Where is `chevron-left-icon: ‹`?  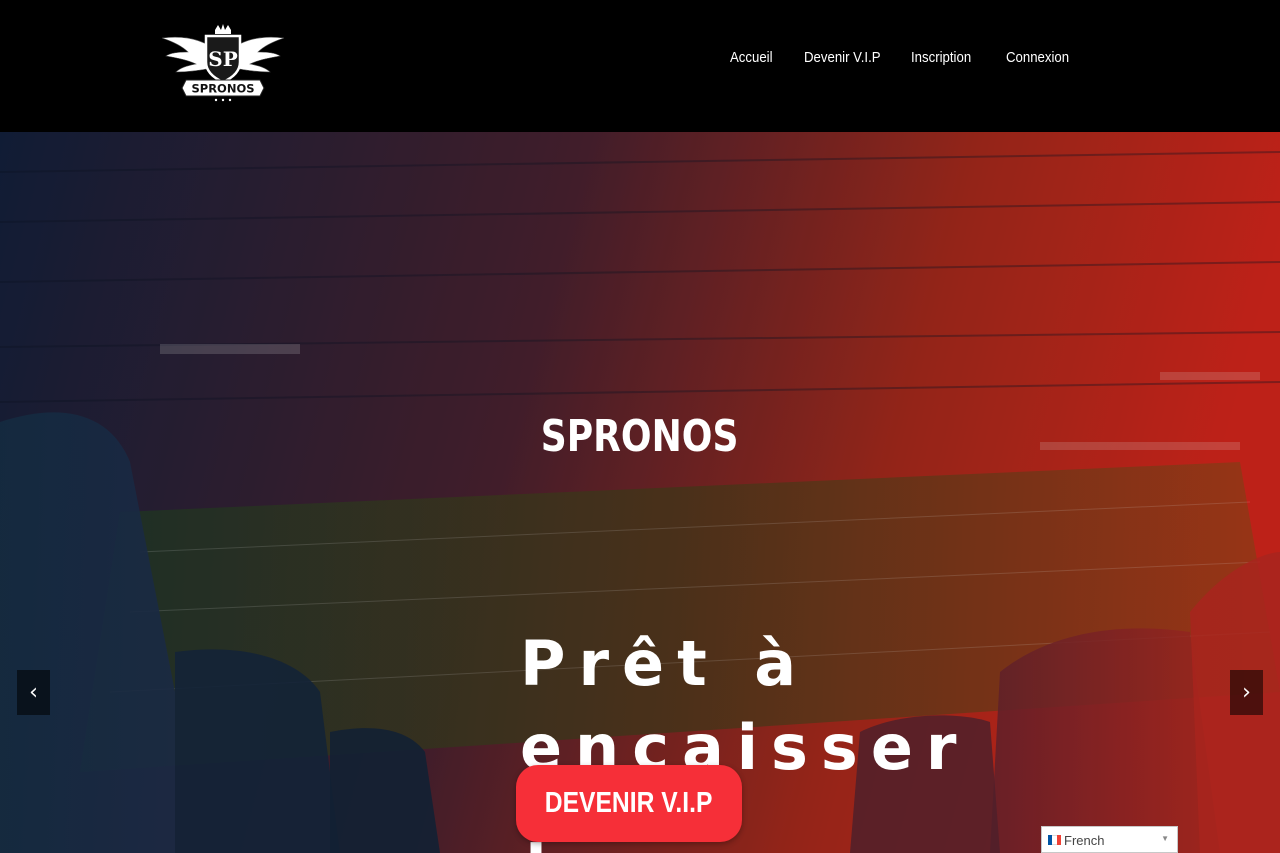 chevron-left-icon: ‹ is located at coordinates (33, 692).